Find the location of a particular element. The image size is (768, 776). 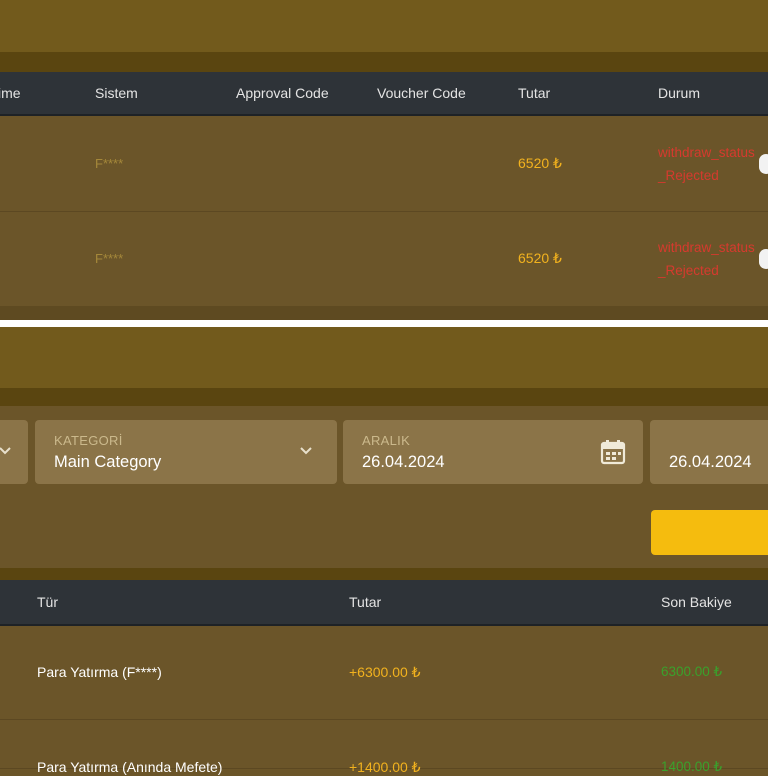

type-cell: Para Yatırma (Anında Mefete) is located at coordinates (130, 767).